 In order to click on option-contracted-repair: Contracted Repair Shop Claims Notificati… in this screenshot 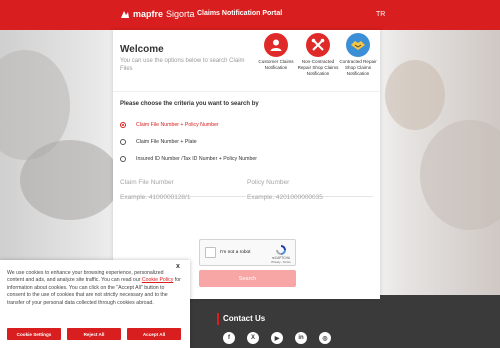, I will do `click(358, 55)`.